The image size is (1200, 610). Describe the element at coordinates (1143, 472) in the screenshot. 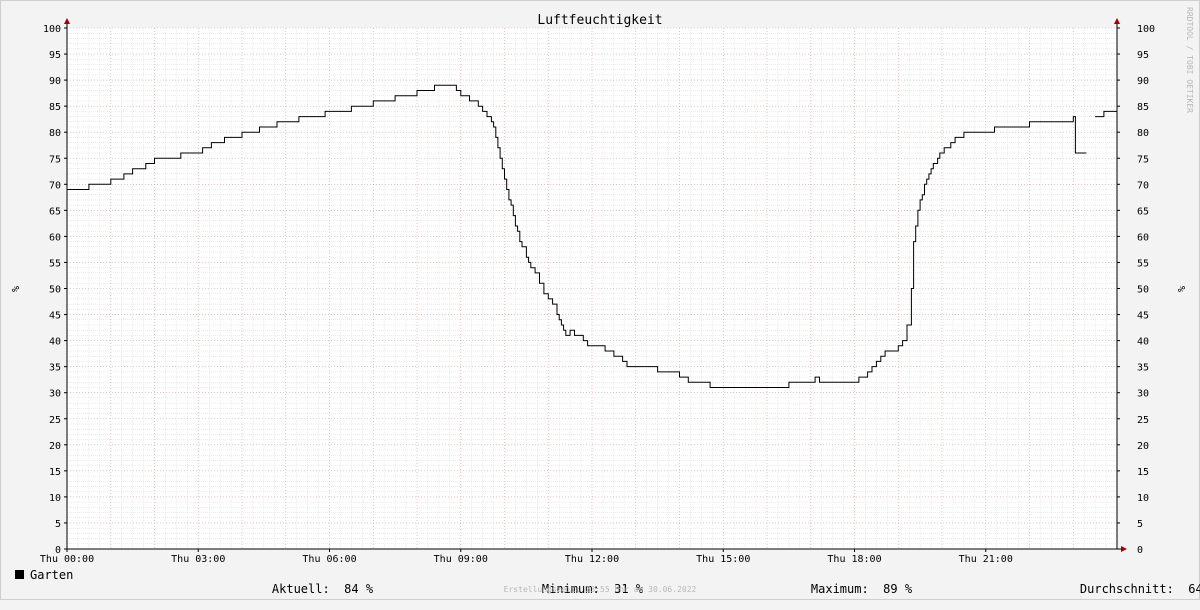

I see `y-tick-label-right: 15` at that location.